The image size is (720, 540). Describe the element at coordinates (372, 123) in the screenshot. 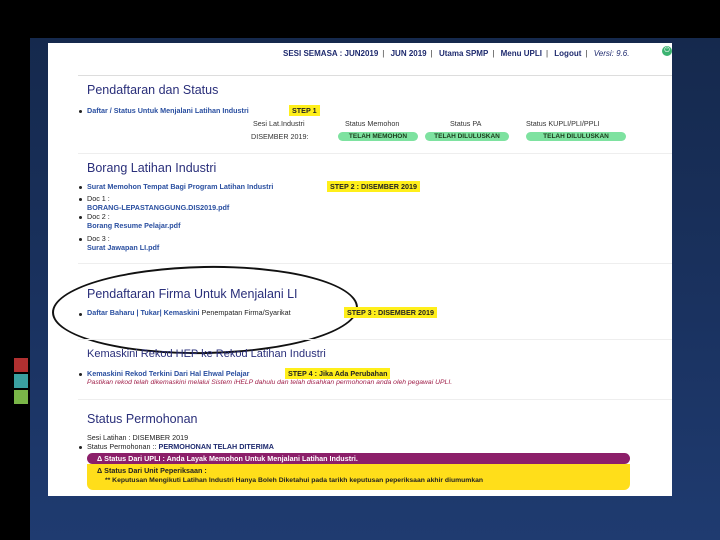

I see `col-memohon: Status Memohon` at that location.